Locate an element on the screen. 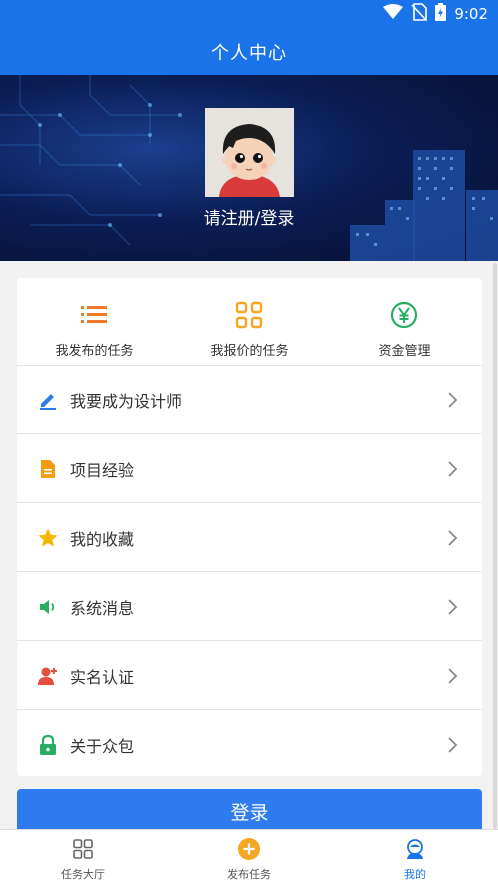  pencil-icon is located at coordinates (48, 400).